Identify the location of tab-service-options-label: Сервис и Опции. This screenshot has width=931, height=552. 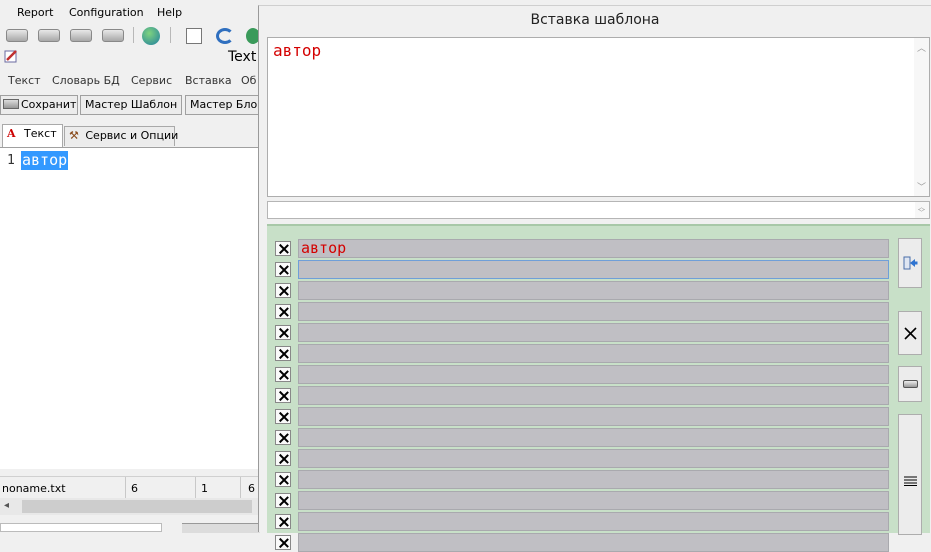
(132, 135).